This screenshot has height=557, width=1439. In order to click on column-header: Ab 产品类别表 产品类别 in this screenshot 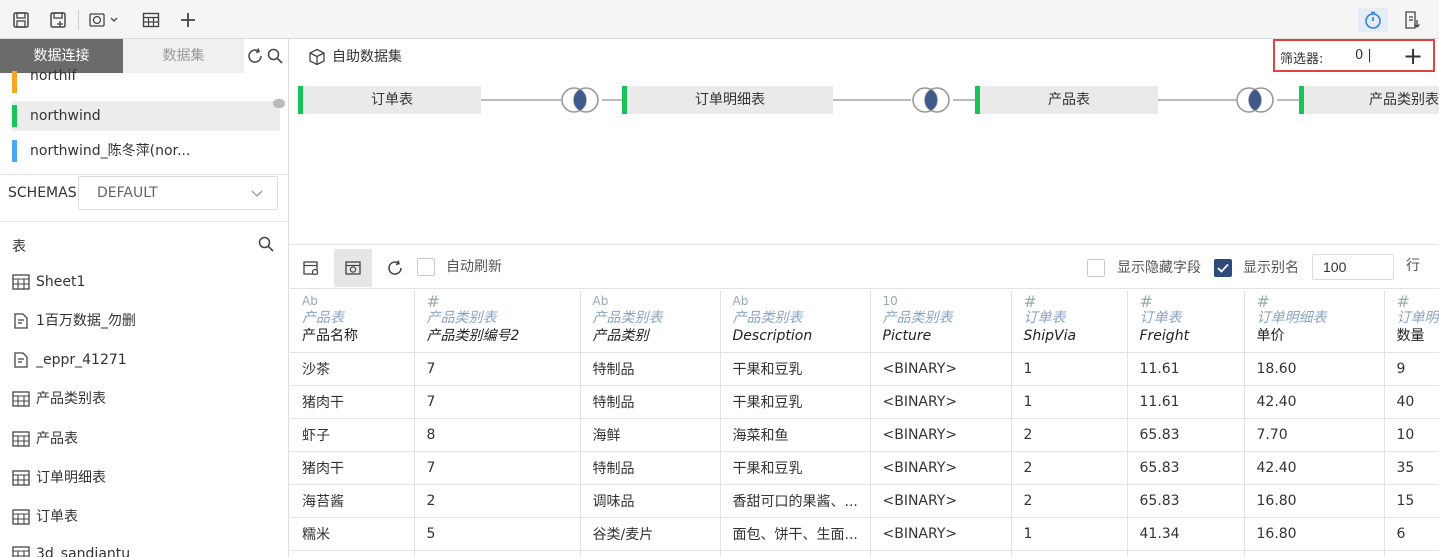, I will do `click(650, 321)`.